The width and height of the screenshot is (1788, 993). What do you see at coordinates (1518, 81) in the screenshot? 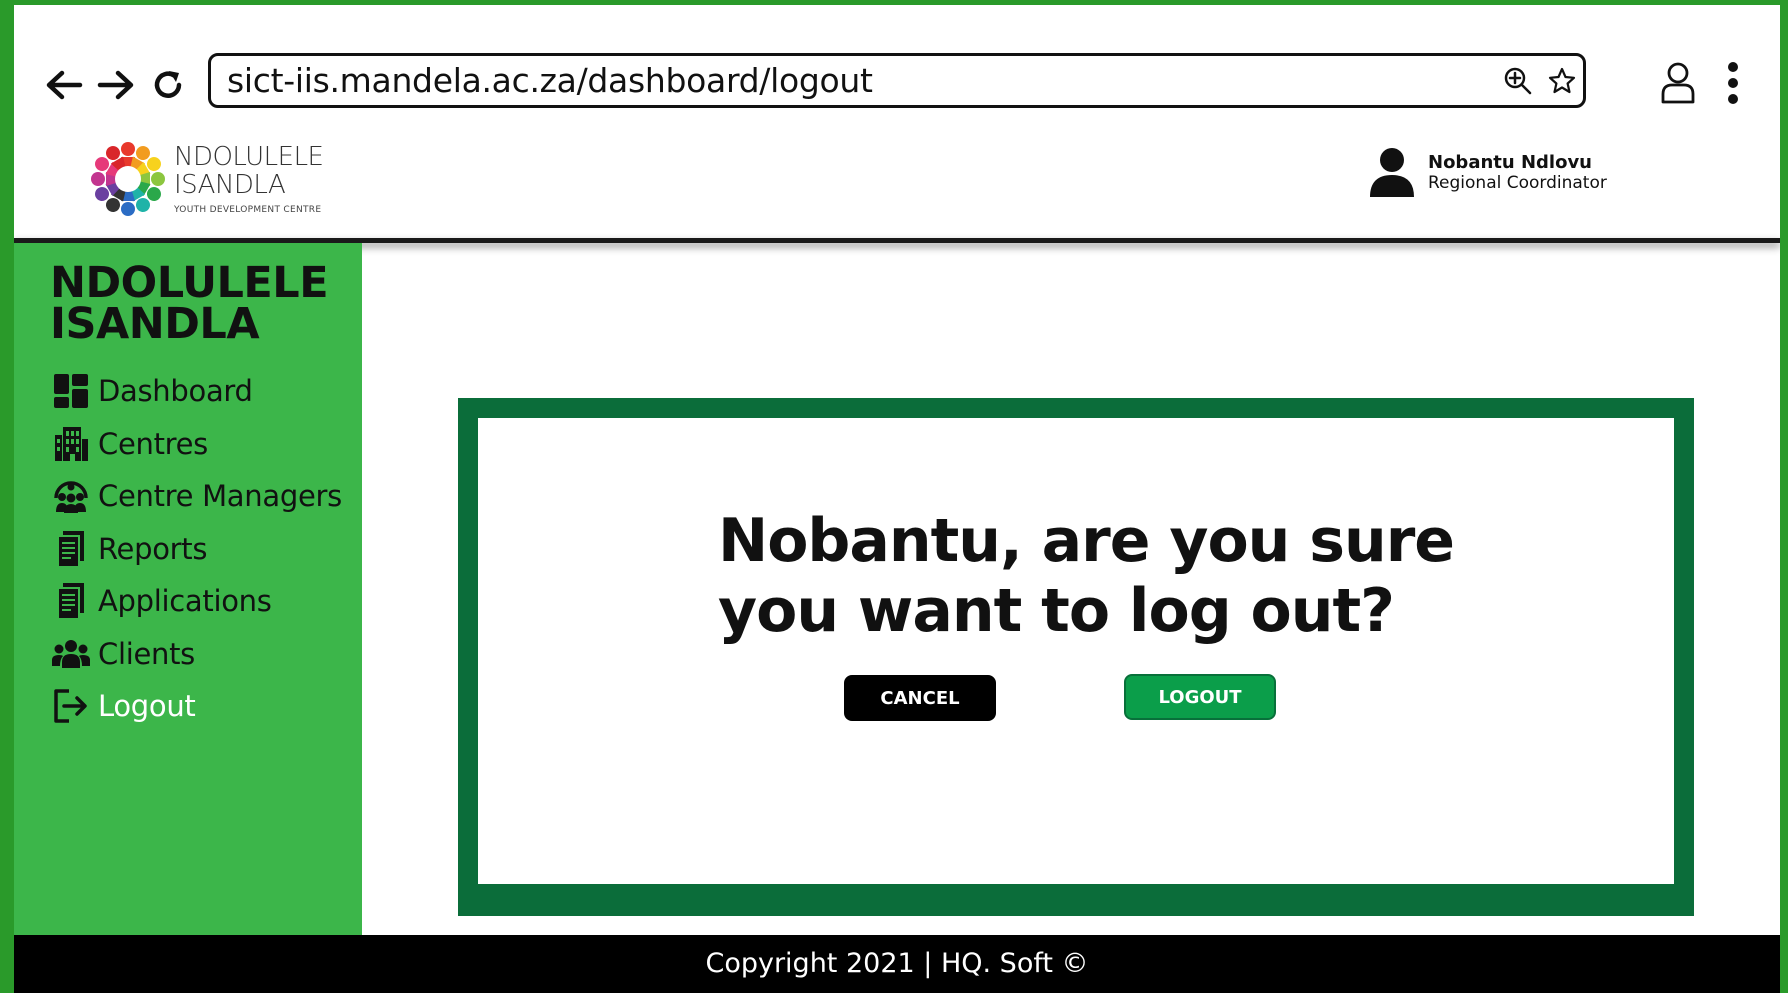
I see `zoom-in-icon` at bounding box center [1518, 81].